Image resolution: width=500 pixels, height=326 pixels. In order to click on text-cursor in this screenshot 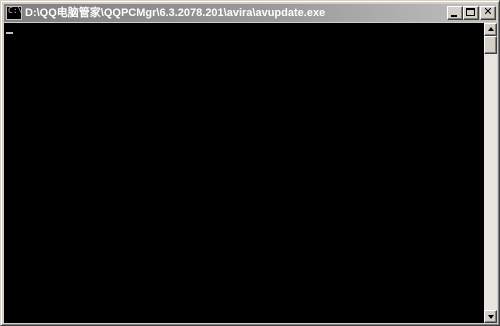, I will do `click(9, 33)`.